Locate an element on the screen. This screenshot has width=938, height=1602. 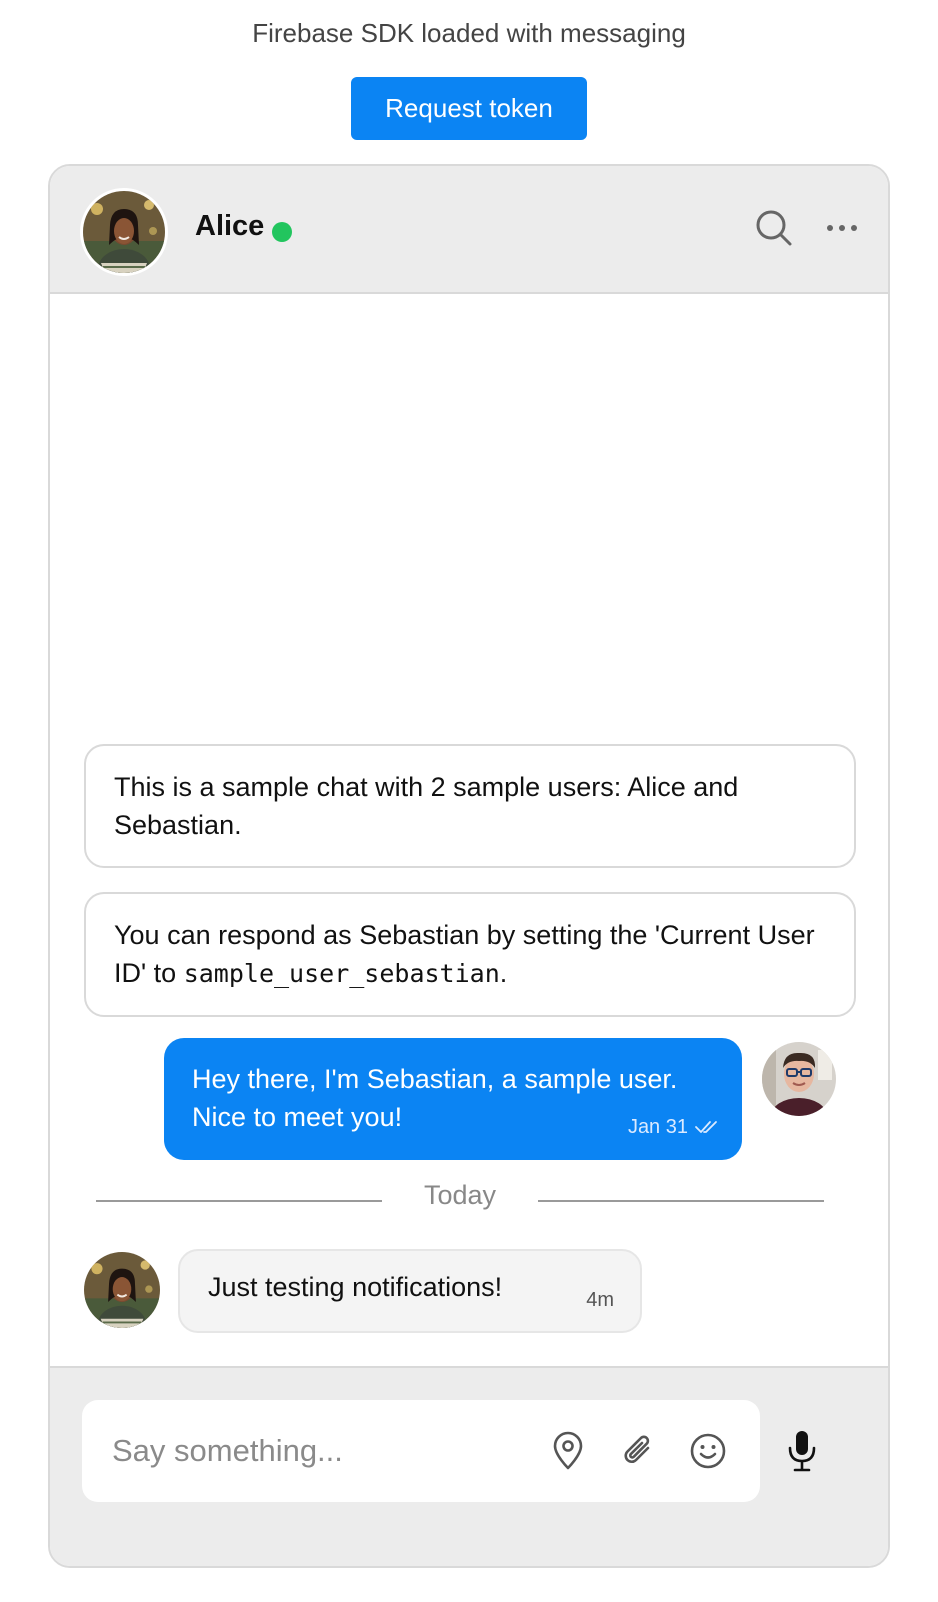
sebastian-avatar is located at coordinates (799, 1079).